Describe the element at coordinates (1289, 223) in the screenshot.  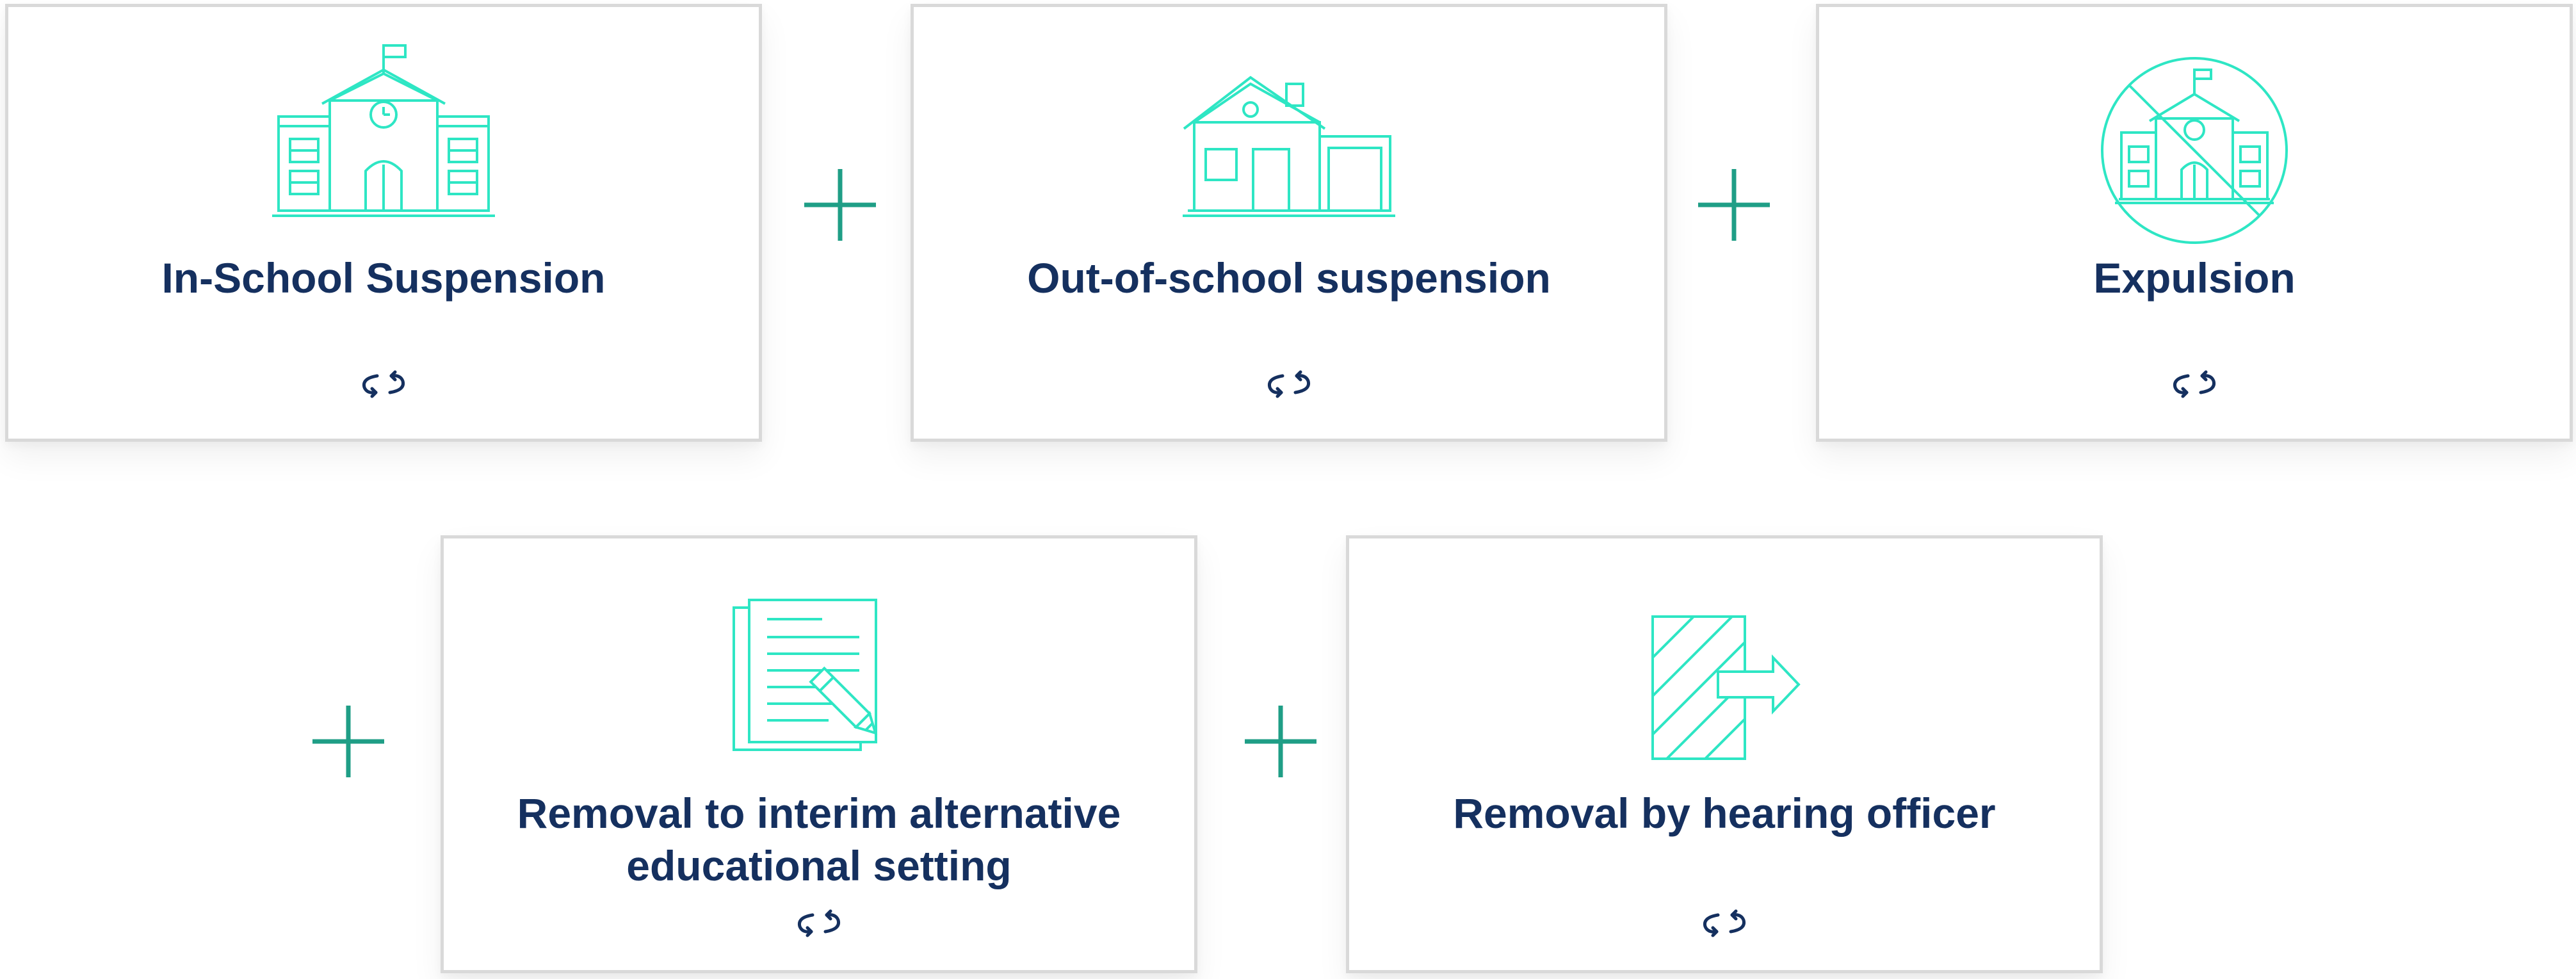
I see `card-out-of-school-suspension: Out-of-school suspension` at that location.